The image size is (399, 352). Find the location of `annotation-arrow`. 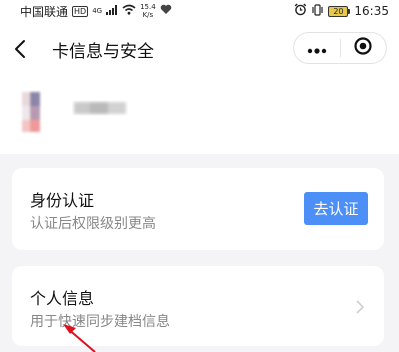

annotation-arrow is located at coordinates (79, 338).